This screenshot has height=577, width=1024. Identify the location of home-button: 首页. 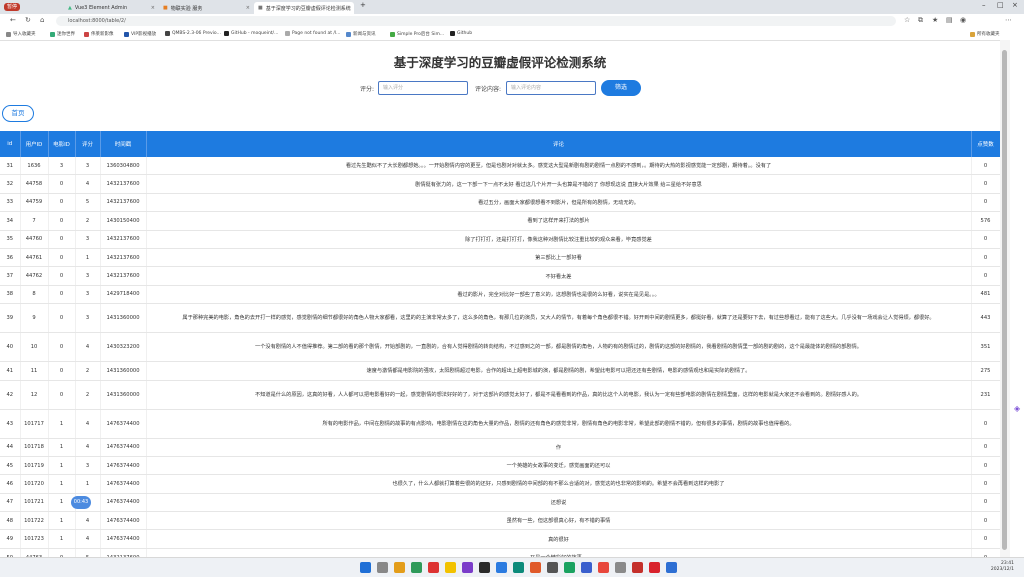
(18, 113).